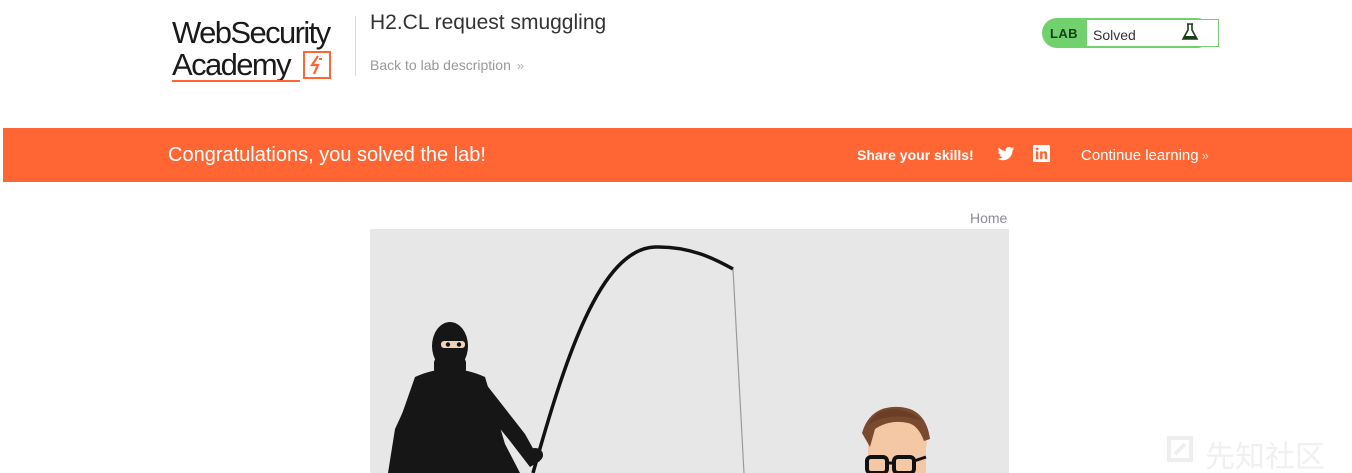  What do you see at coordinates (915, 155) in the screenshot?
I see `share-label: Share your skills!` at bounding box center [915, 155].